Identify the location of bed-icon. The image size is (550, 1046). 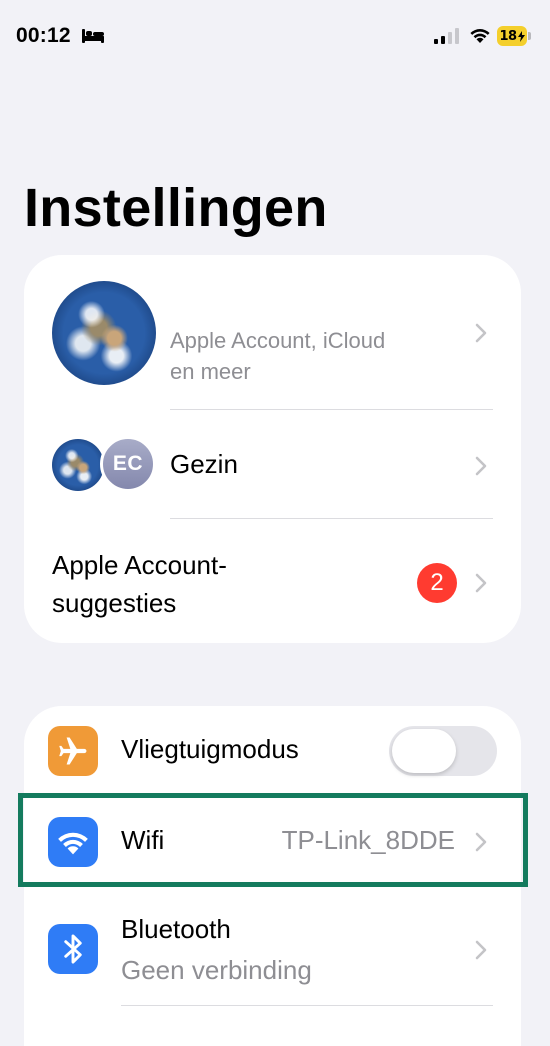
(93, 36).